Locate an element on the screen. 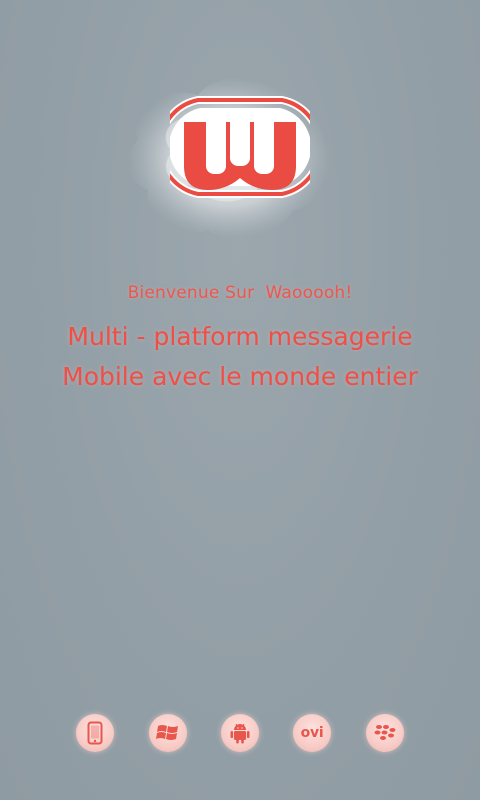 This screenshot has width=480, height=800. blackberry-platform-button is located at coordinates (385, 733).